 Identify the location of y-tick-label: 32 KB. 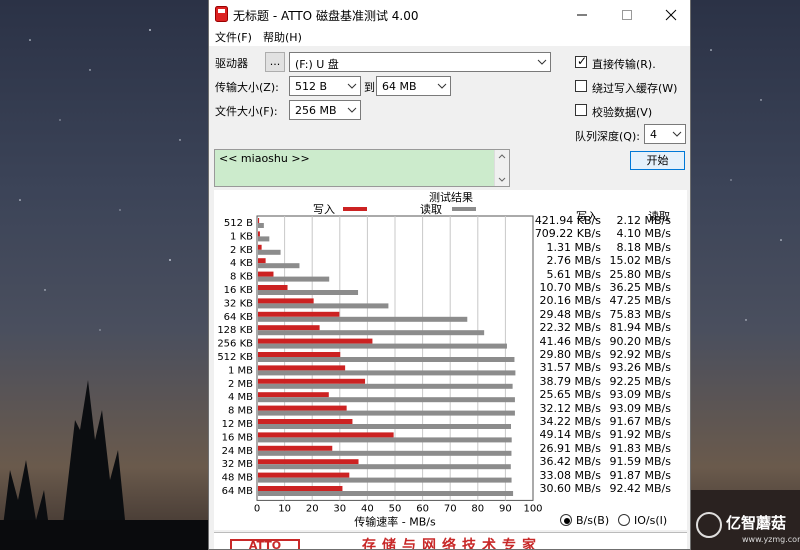
(238, 303).